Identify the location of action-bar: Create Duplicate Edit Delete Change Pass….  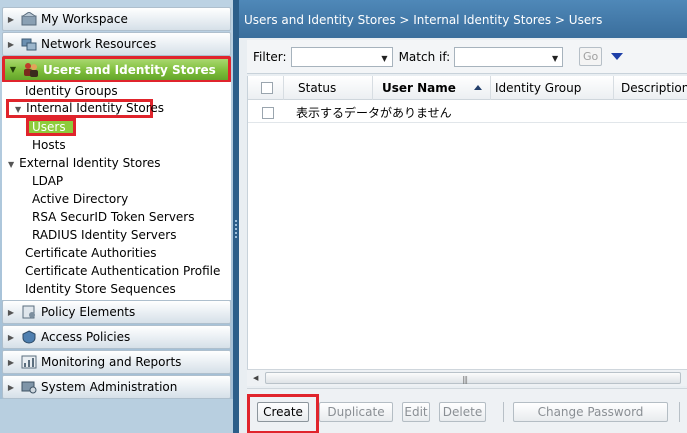
(467, 410).